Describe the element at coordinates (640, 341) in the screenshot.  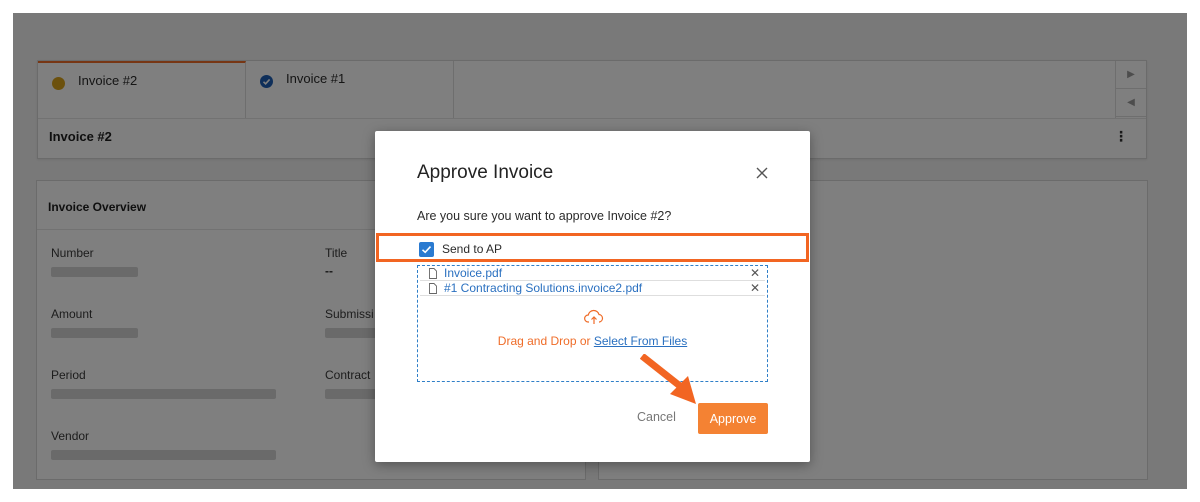
I see `select-from-files-link: Select From Files` at that location.